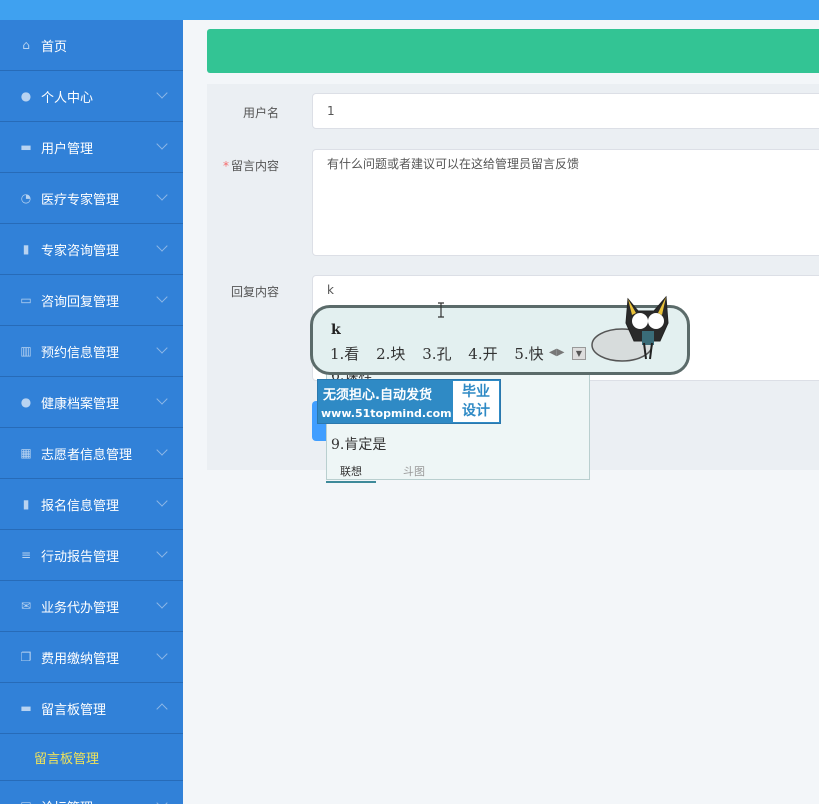  What do you see at coordinates (67, 800) in the screenshot?
I see `sidebar-item-label: 论坛管理` at bounding box center [67, 800].